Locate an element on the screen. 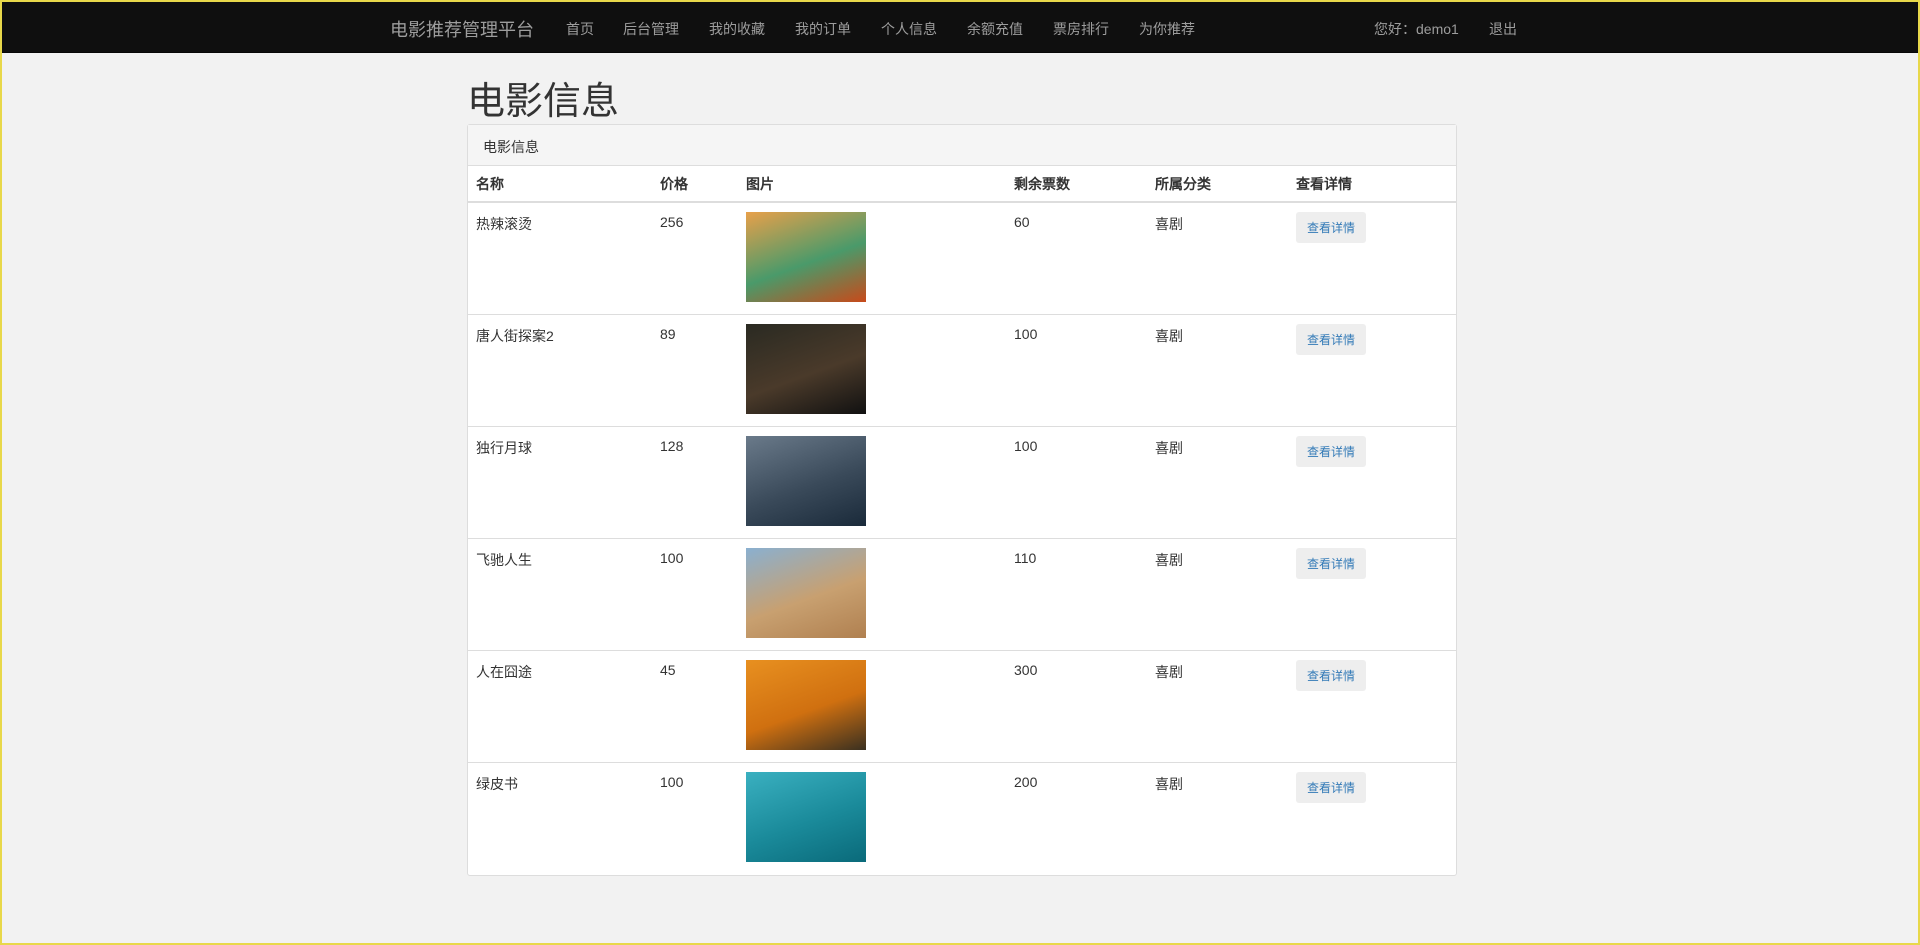  col-detail: 查看详情 is located at coordinates (1372, 184).